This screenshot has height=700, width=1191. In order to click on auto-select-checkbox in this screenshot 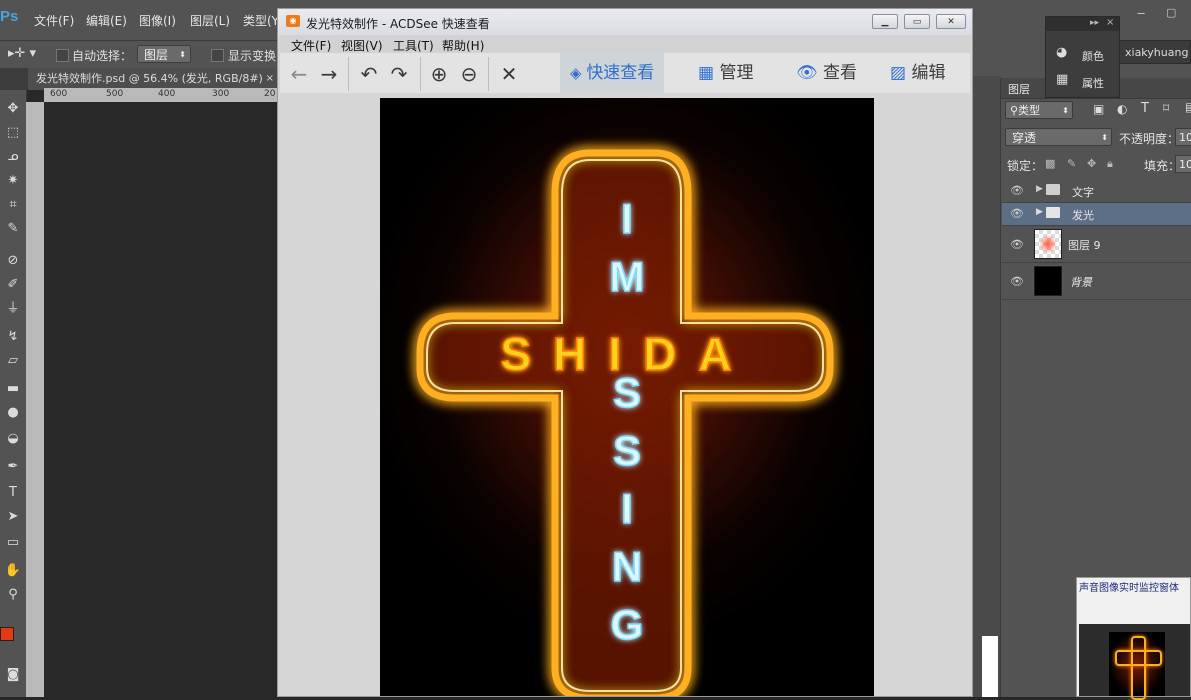, I will do `click(62, 55)`.